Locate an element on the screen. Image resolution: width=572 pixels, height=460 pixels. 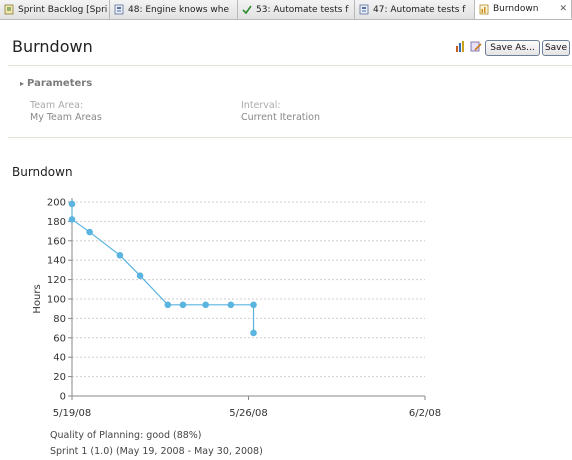
tab-work-item-47: 47: Automate tests f is located at coordinates (415, 9).